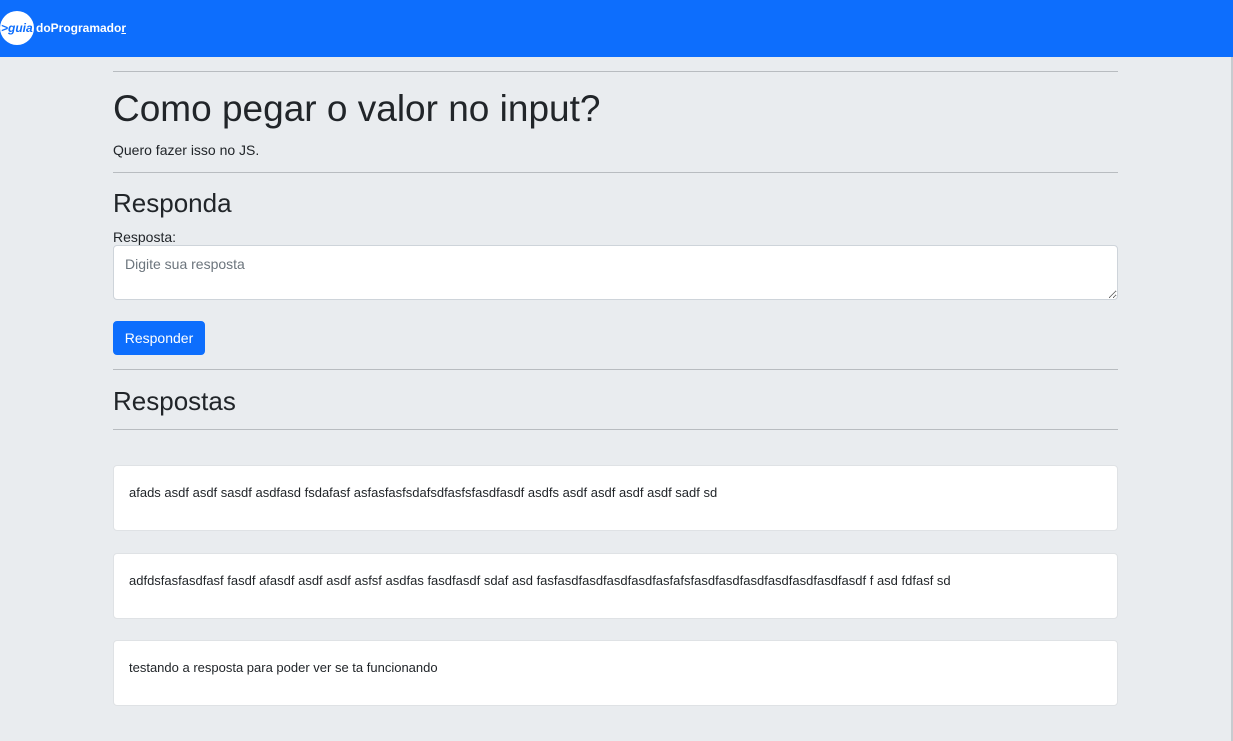 The width and height of the screenshot is (1233, 741). Describe the element at coordinates (172, 203) in the screenshot. I see `answer-form-heading: Responda` at that location.